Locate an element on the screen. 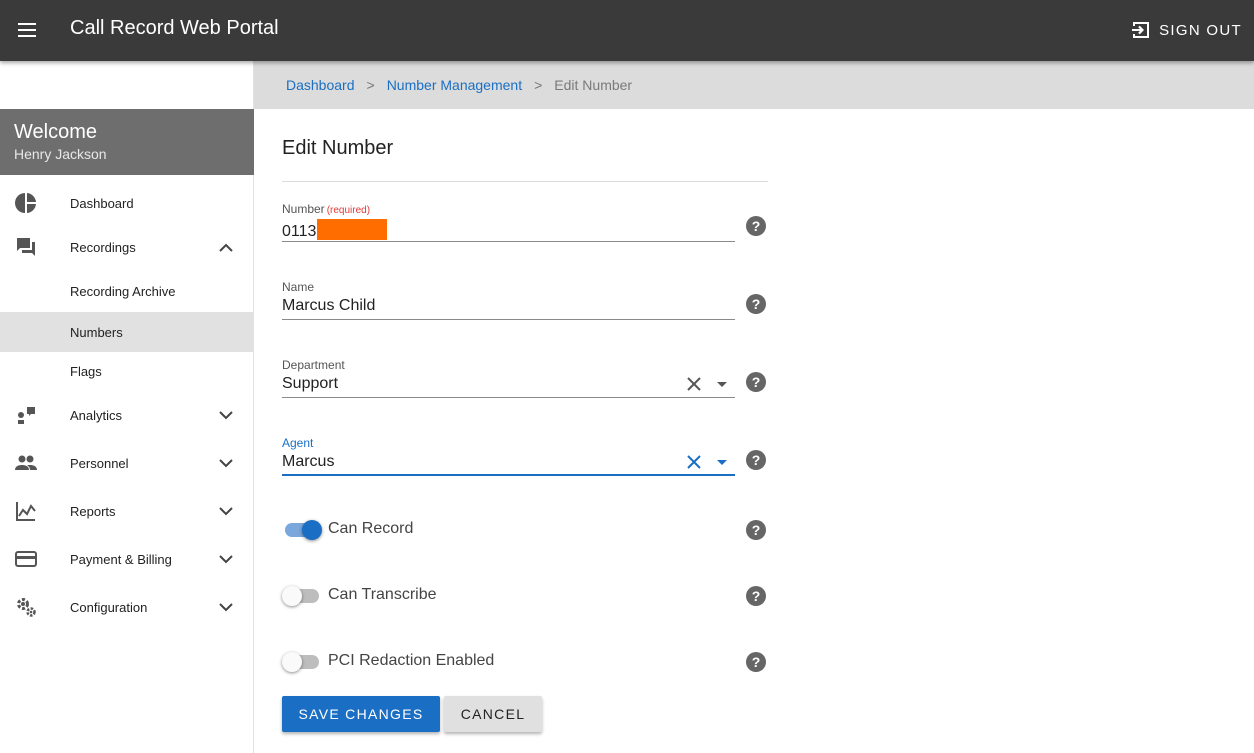 This screenshot has height=753, width=1254. sidebar-item-dashboard: Dashboard is located at coordinates (126, 203).